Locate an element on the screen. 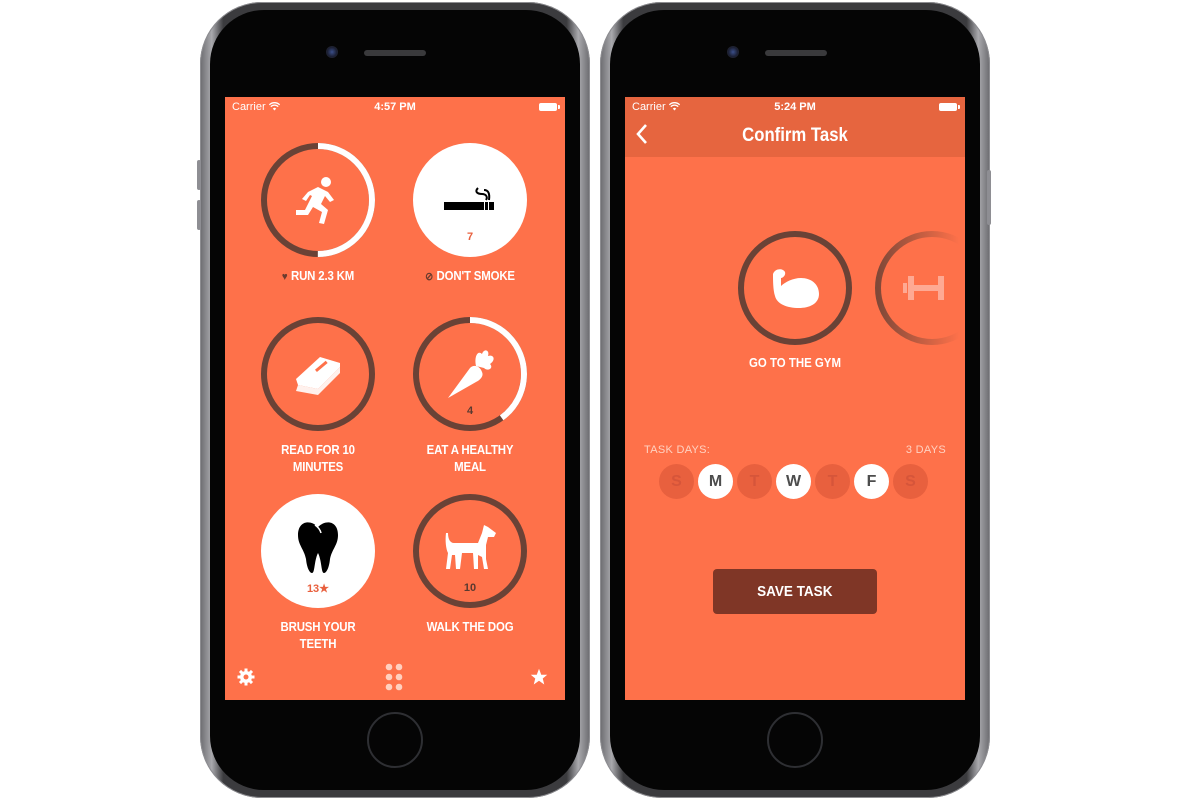 Image resolution: width=1200 pixels, height=800 pixels. task-card-gym is located at coordinates (795, 288).